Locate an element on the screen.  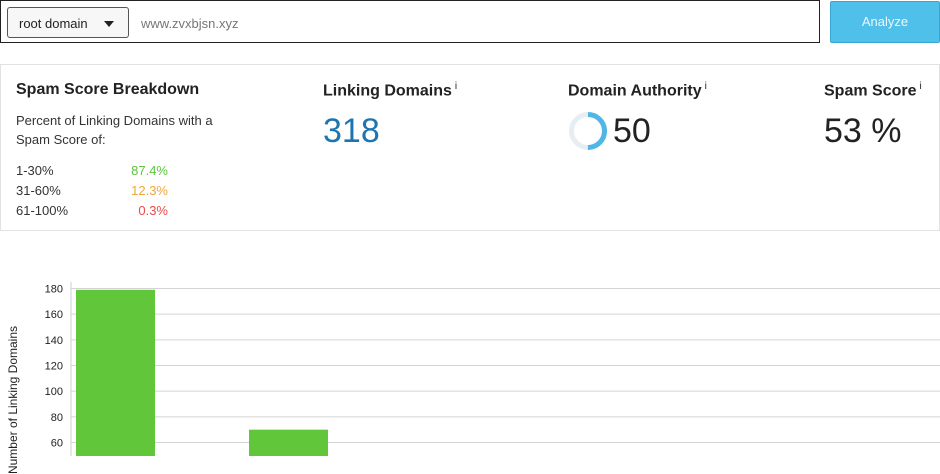
breakdown-range: 31-60% is located at coordinates (38, 190).